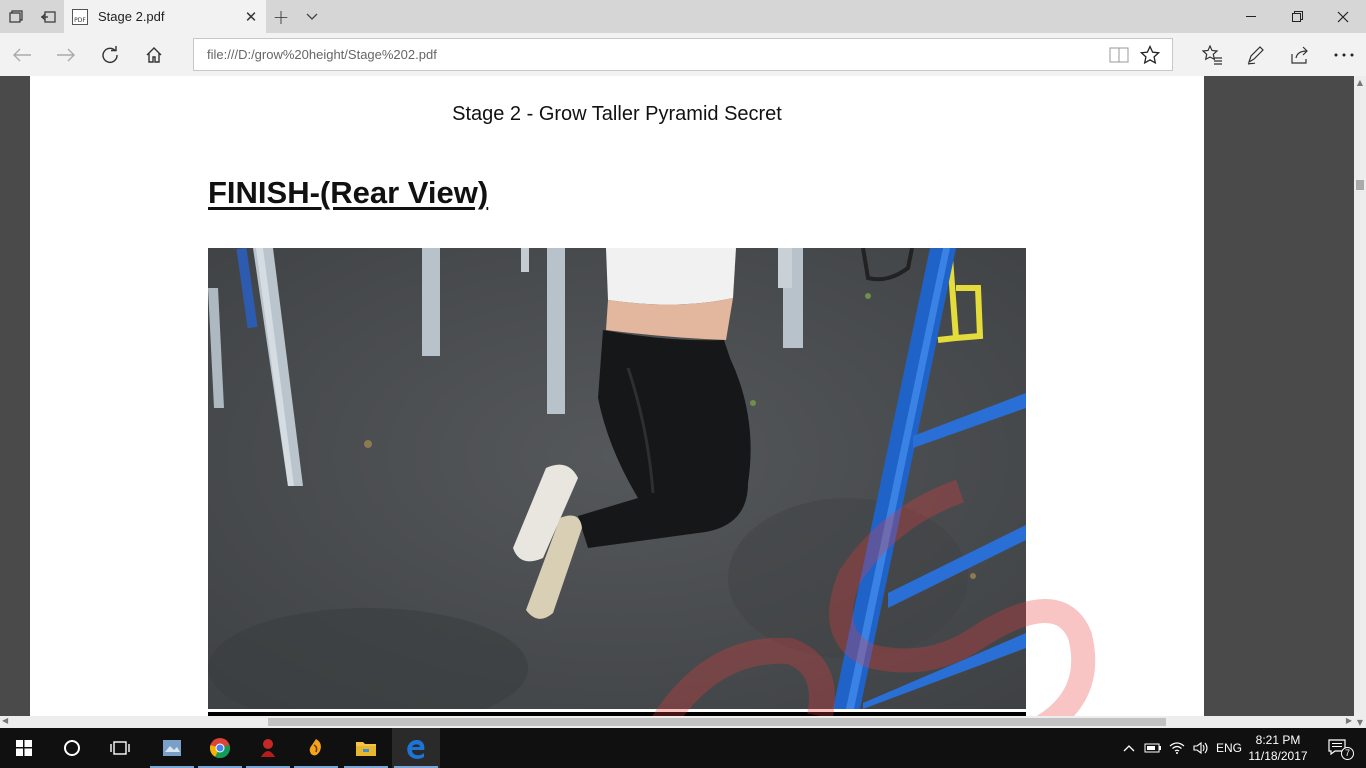  Describe the element at coordinates (316, 748) in the screenshot. I see `fl-studio-icon` at that location.